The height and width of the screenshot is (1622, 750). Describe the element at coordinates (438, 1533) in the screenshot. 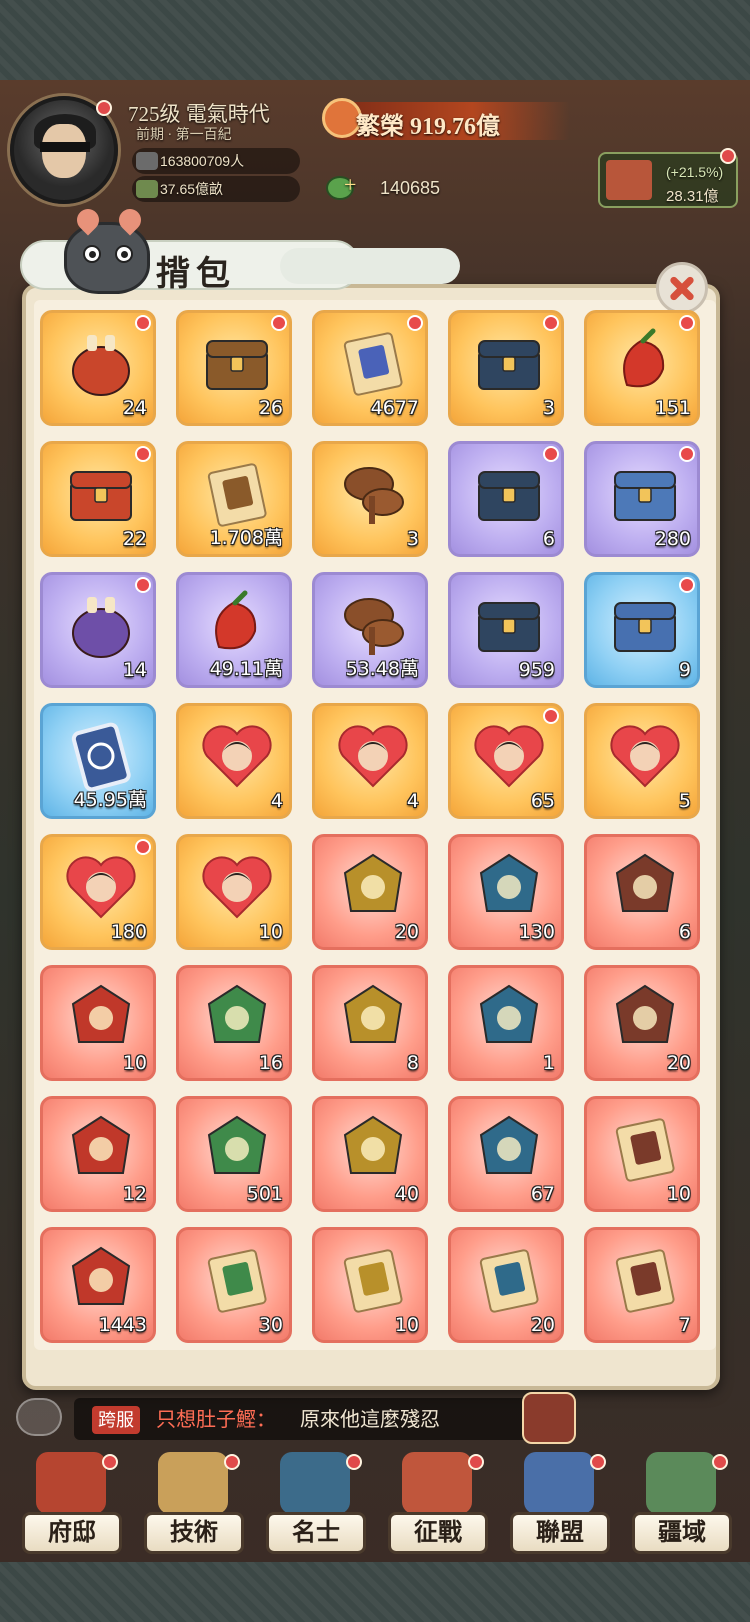

I see `nav-label: 征戰` at that location.